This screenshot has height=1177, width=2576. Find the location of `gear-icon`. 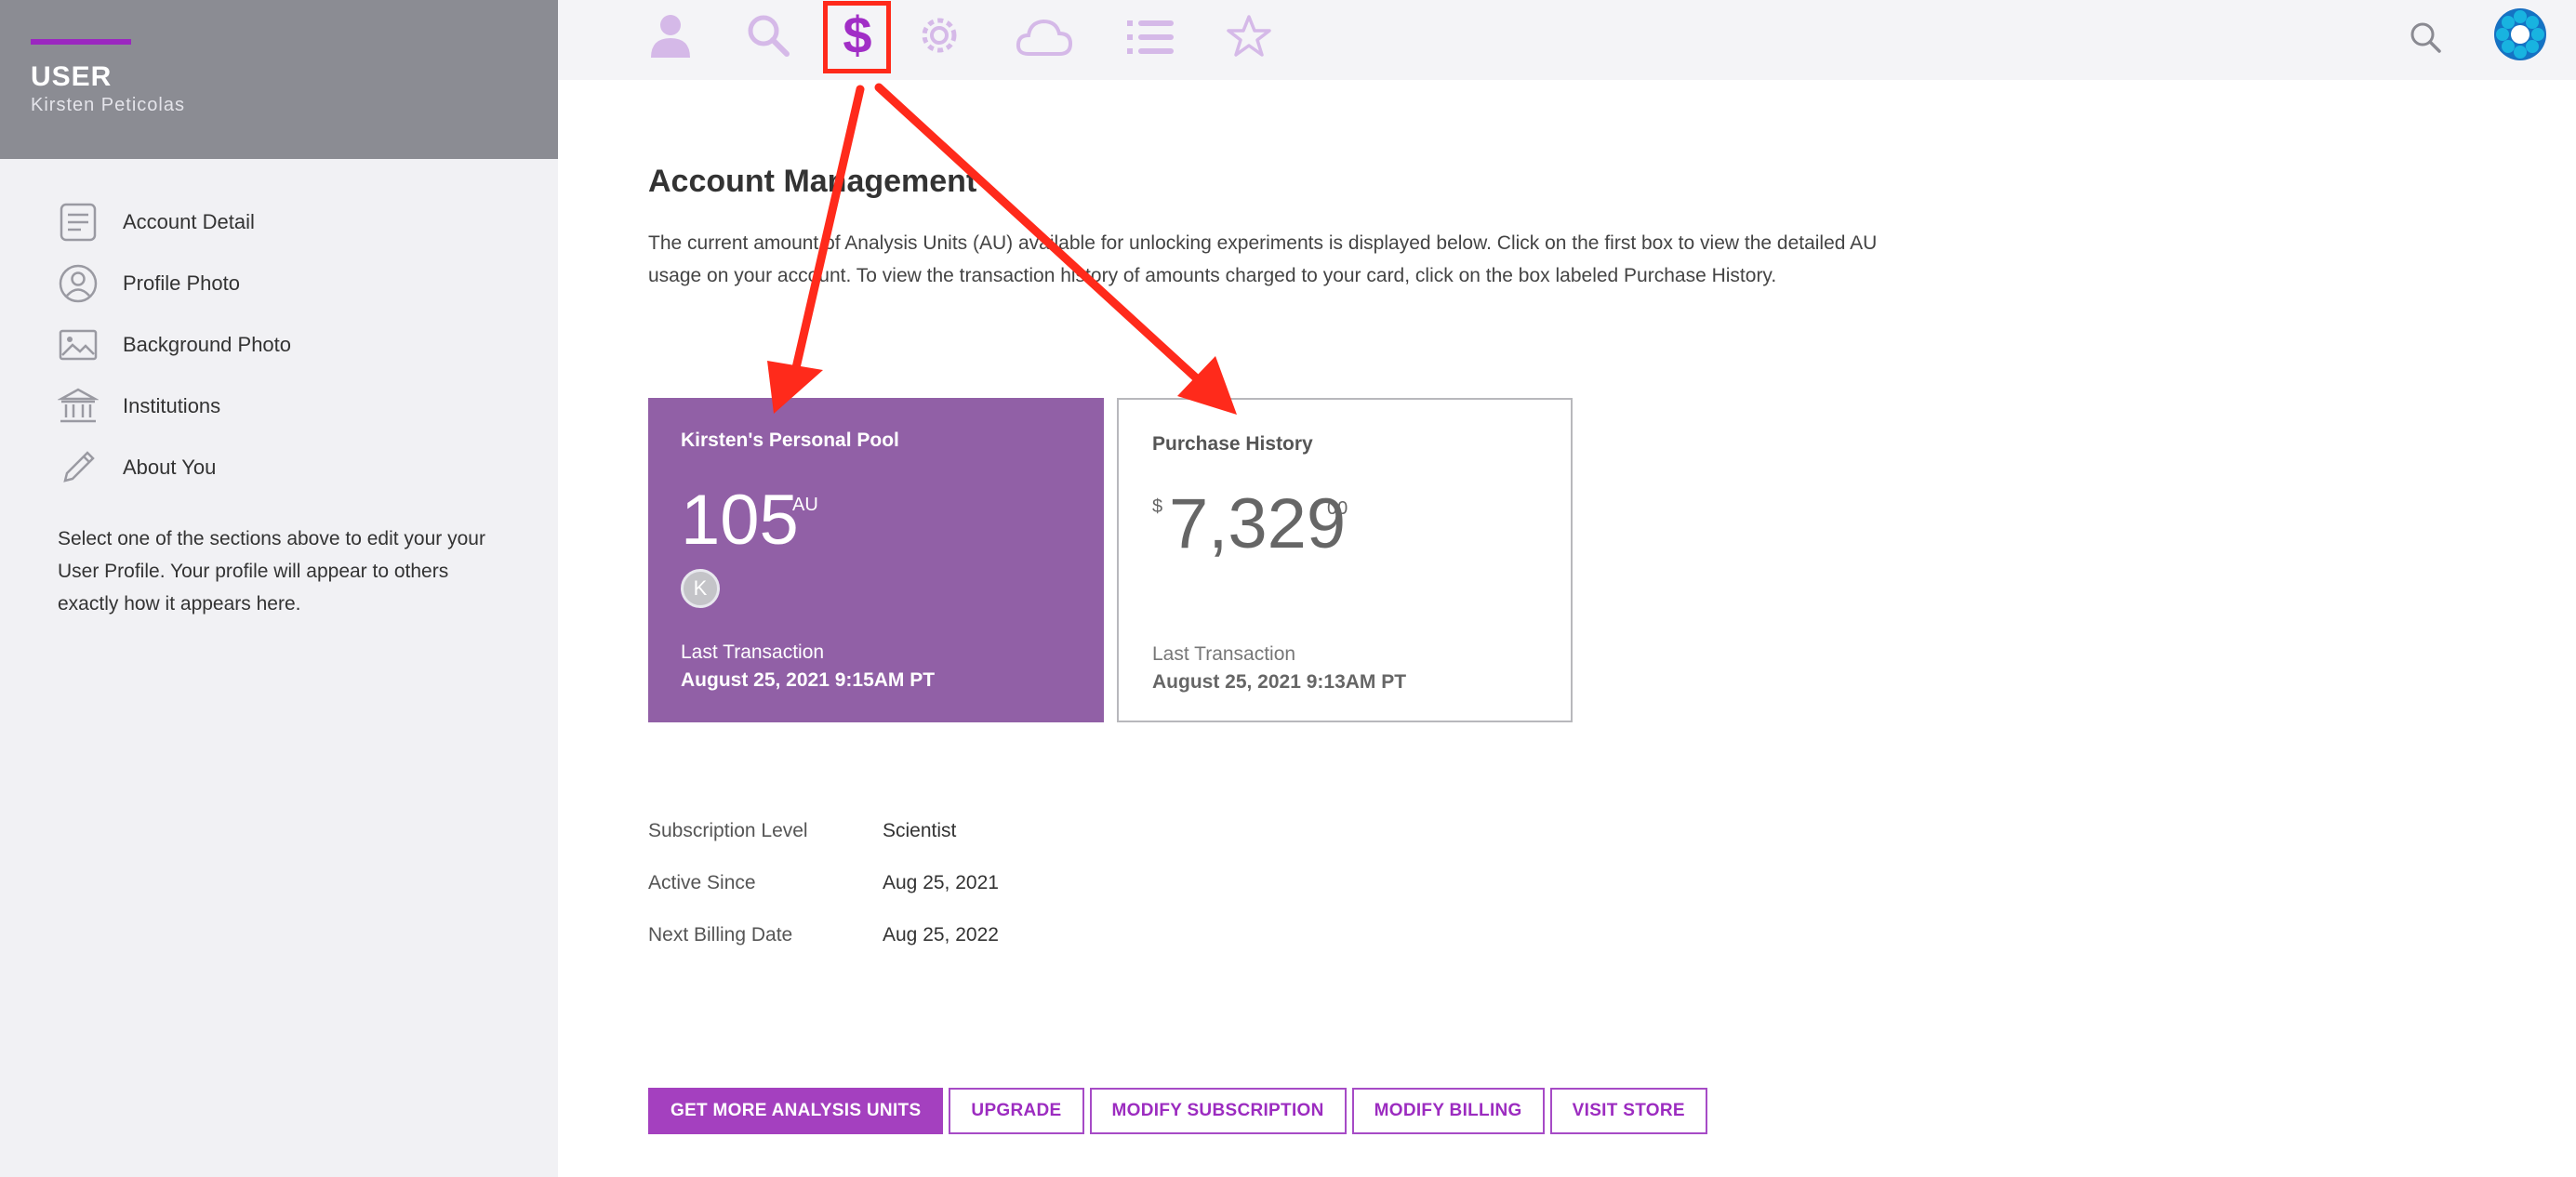

gear-icon is located at coordinates (939, 37).